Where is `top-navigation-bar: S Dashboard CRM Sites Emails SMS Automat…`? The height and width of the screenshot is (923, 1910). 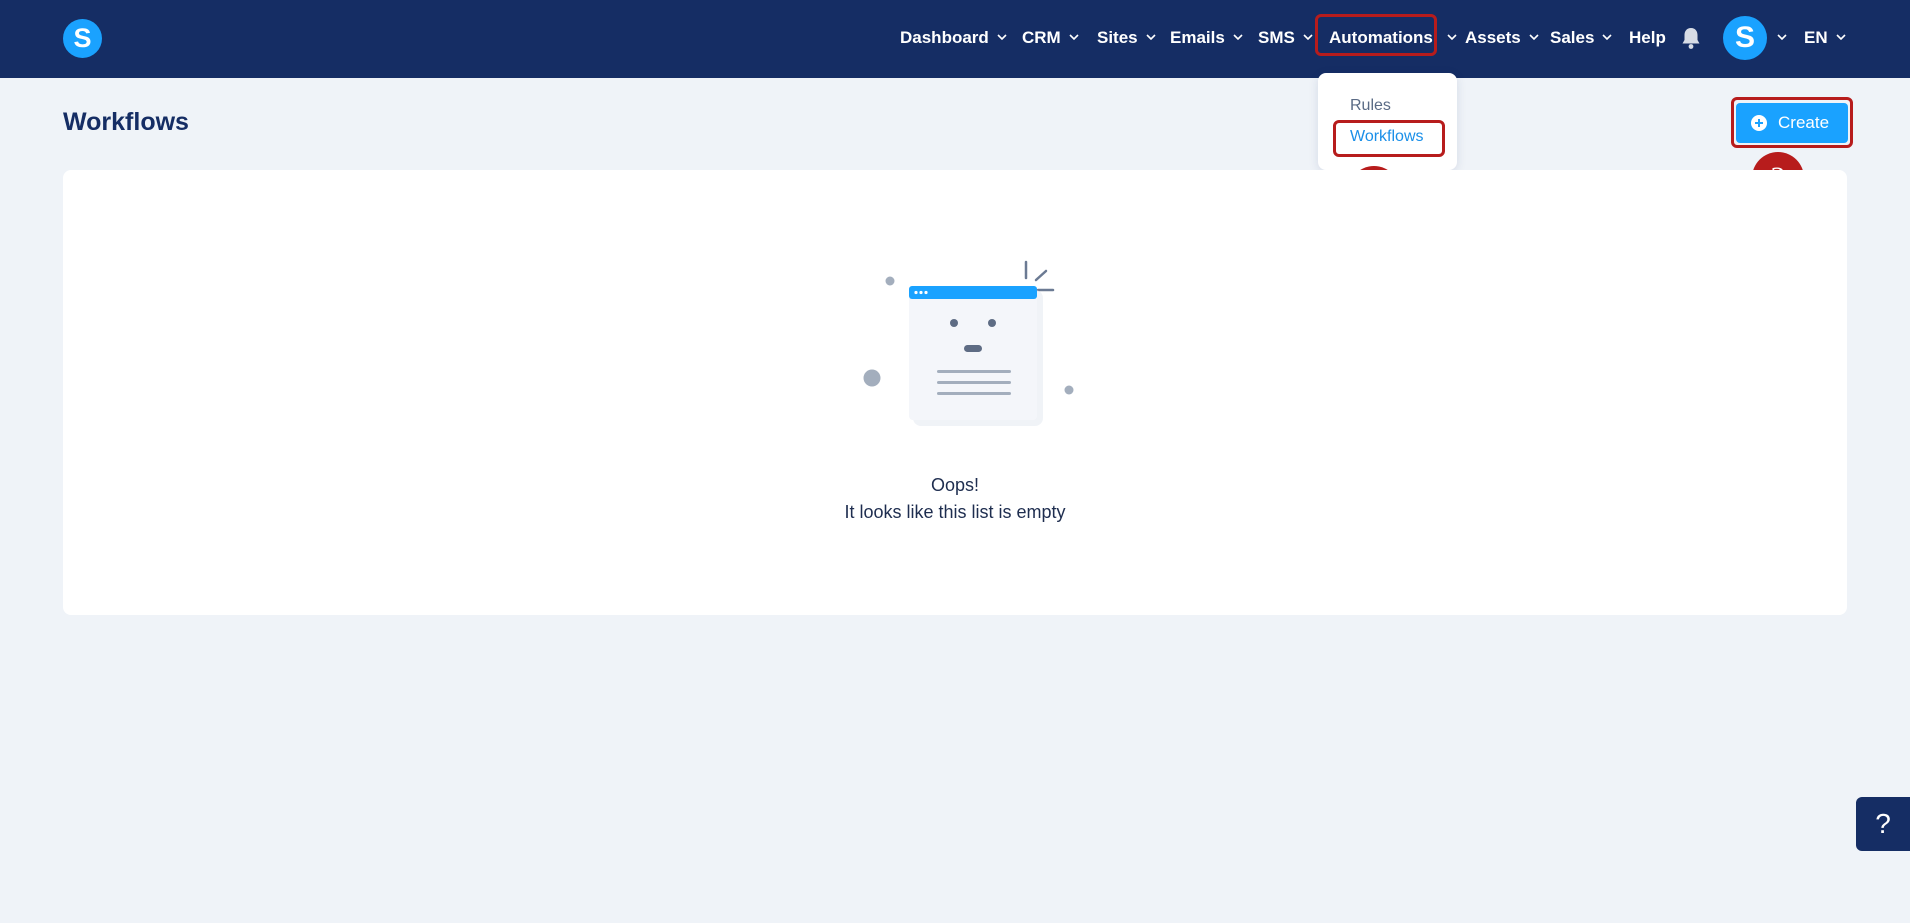 top-navigation-bar: S Dashboard CRM Sites Emails SMS Automat… is located at coordinates (955, 39).